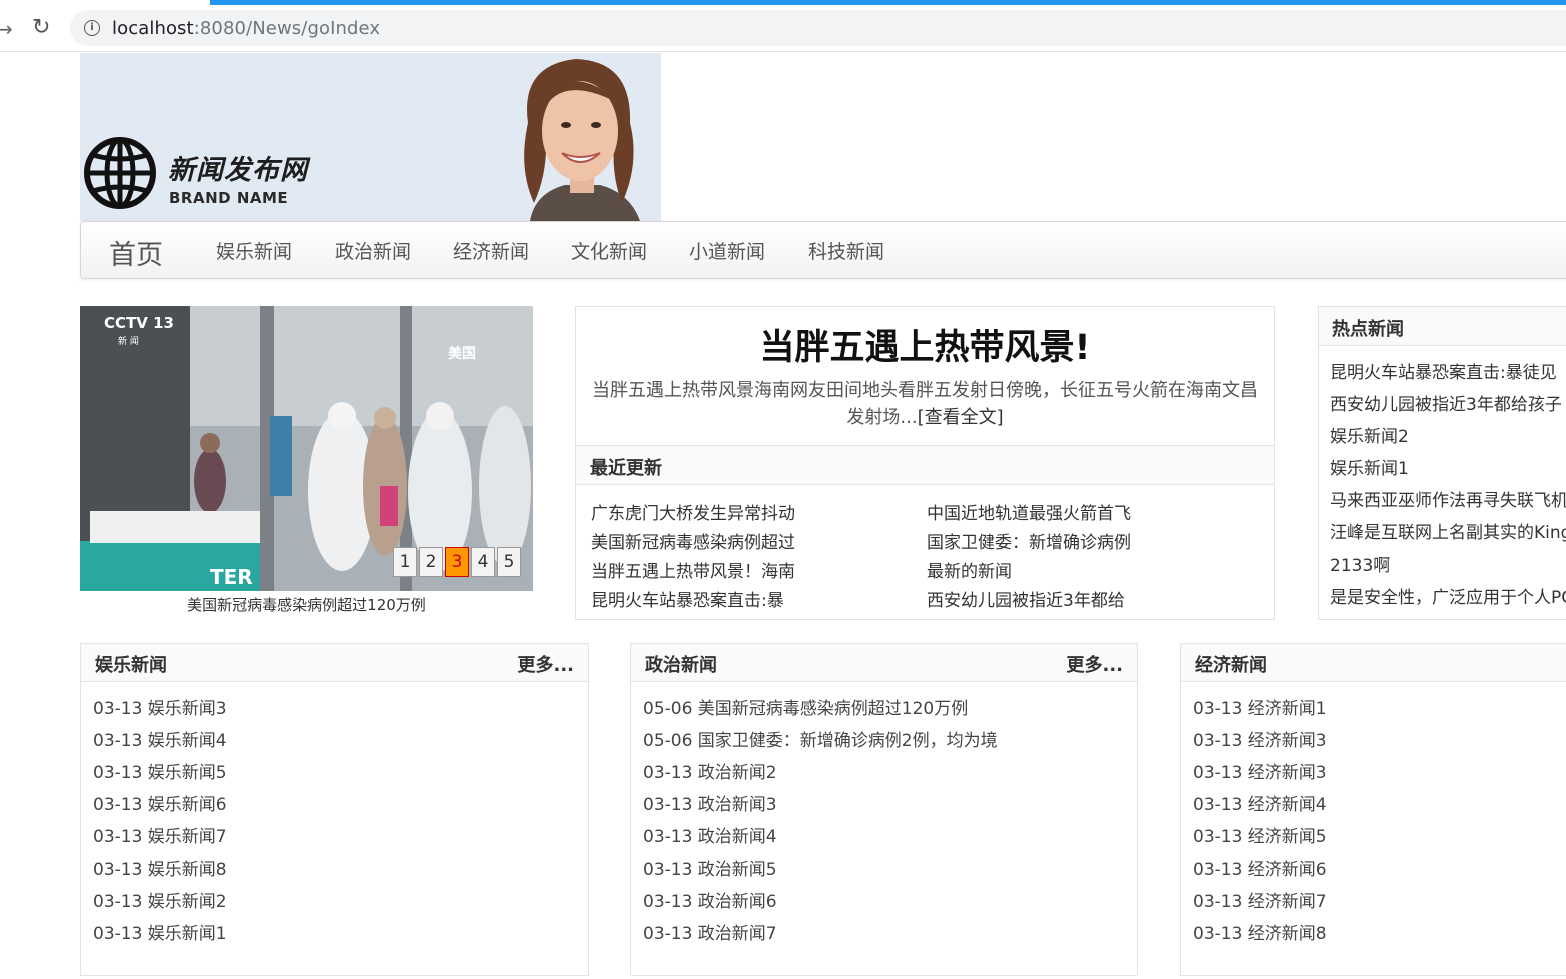 This screenshot has height=979, width=1566. Describe the element at coordinates (1231, 665) in the screenshot. I see `panel-title: 经济新闻` at that location.